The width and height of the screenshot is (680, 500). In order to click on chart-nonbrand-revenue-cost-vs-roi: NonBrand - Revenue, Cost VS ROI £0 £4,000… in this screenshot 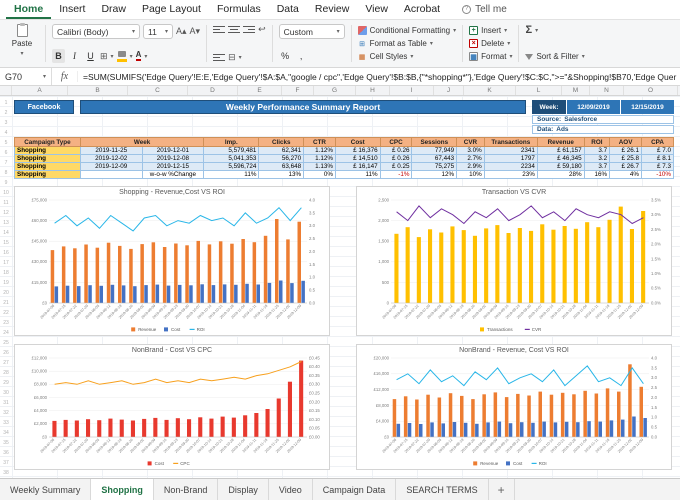, I will do `click(514, 407)`.